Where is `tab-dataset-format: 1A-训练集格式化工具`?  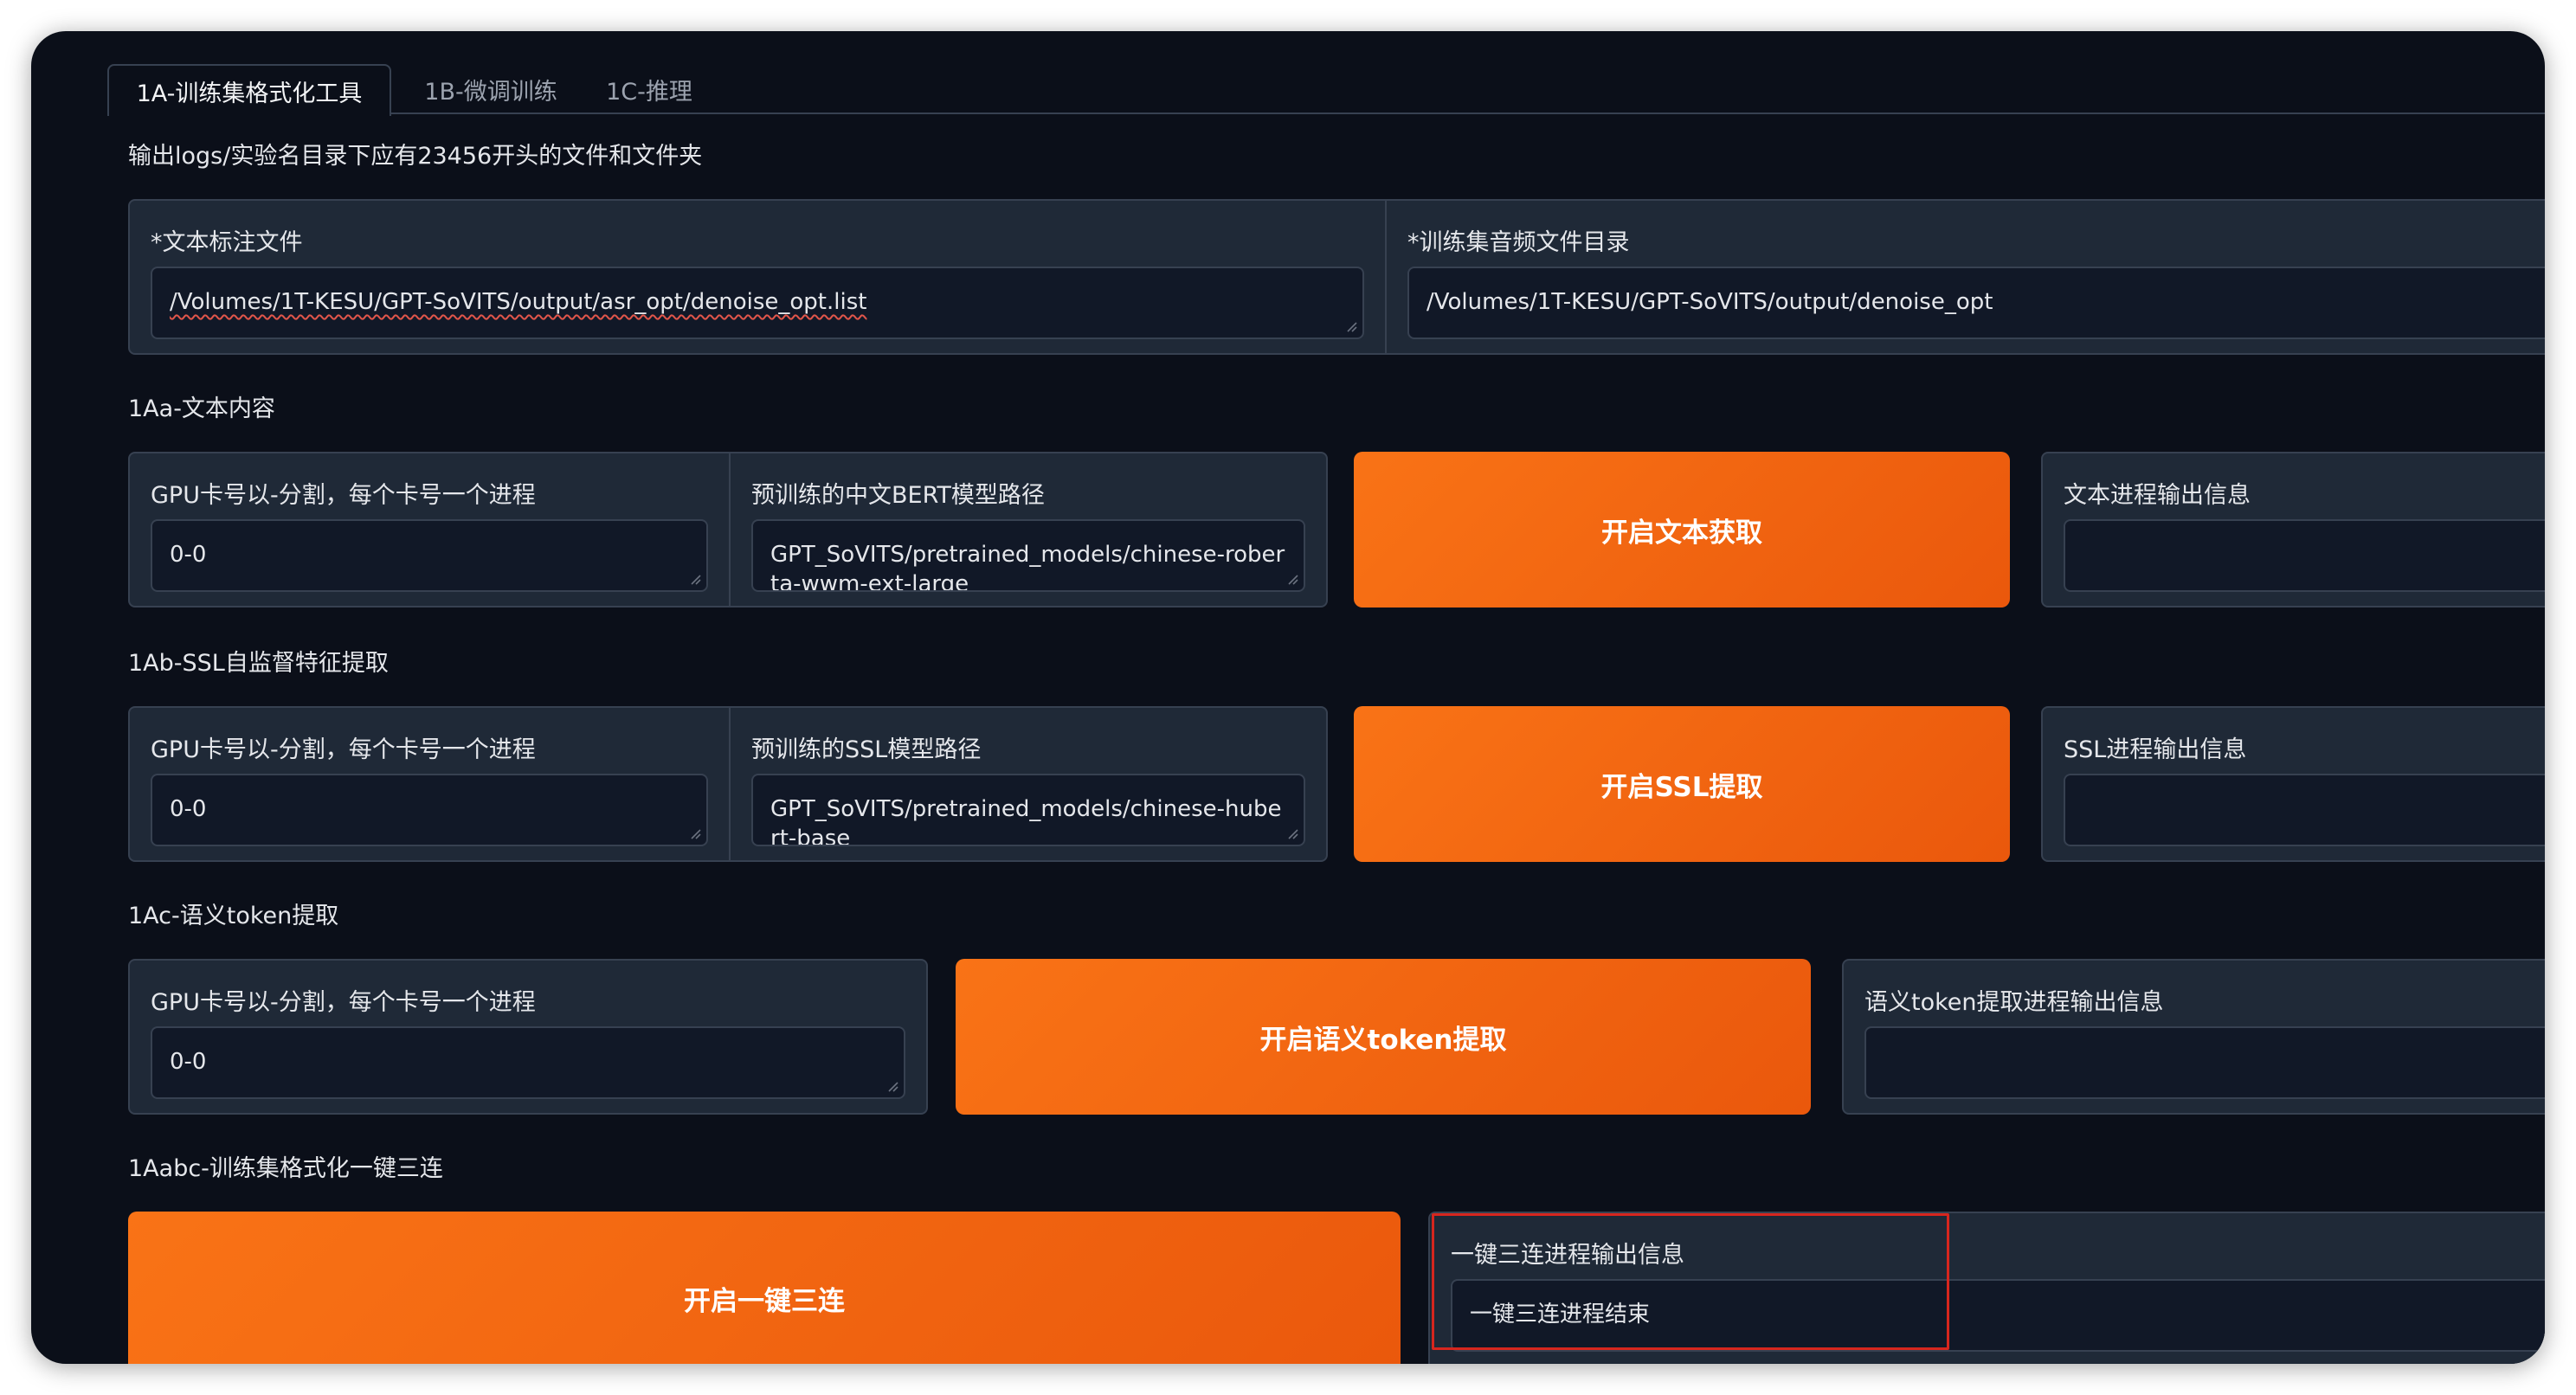 tab-dataset-format: 1A-训练集格式化工具 is located at coordinates (249, 90).